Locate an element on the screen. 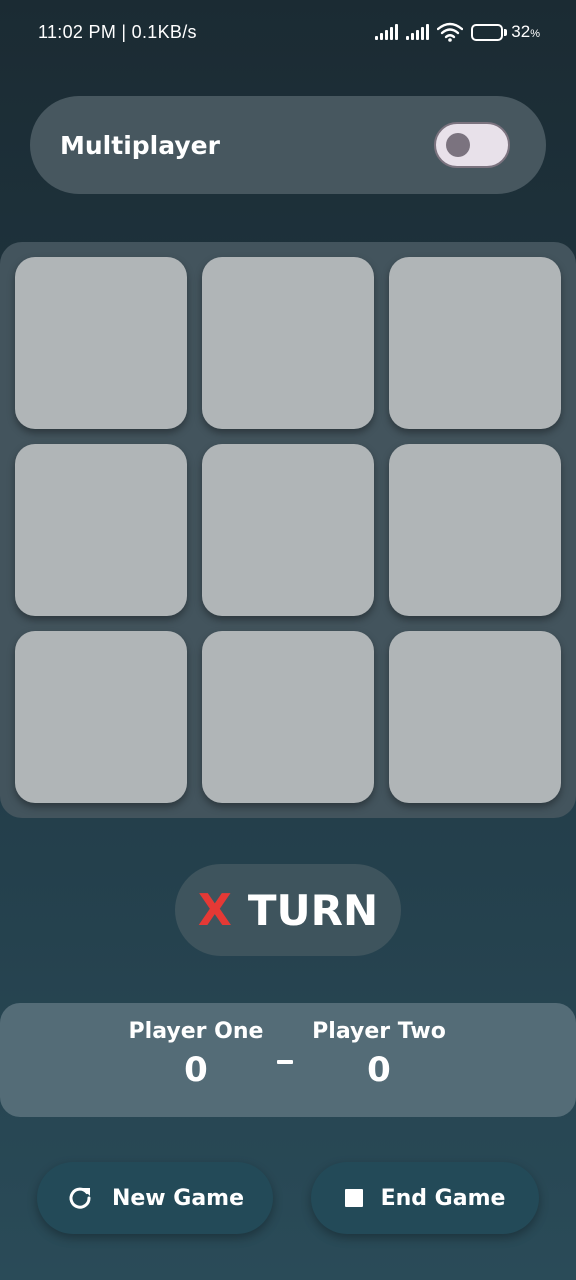 This screenshot has width=576, height=1280. wifi-icon is located at coordinates (450, 32).